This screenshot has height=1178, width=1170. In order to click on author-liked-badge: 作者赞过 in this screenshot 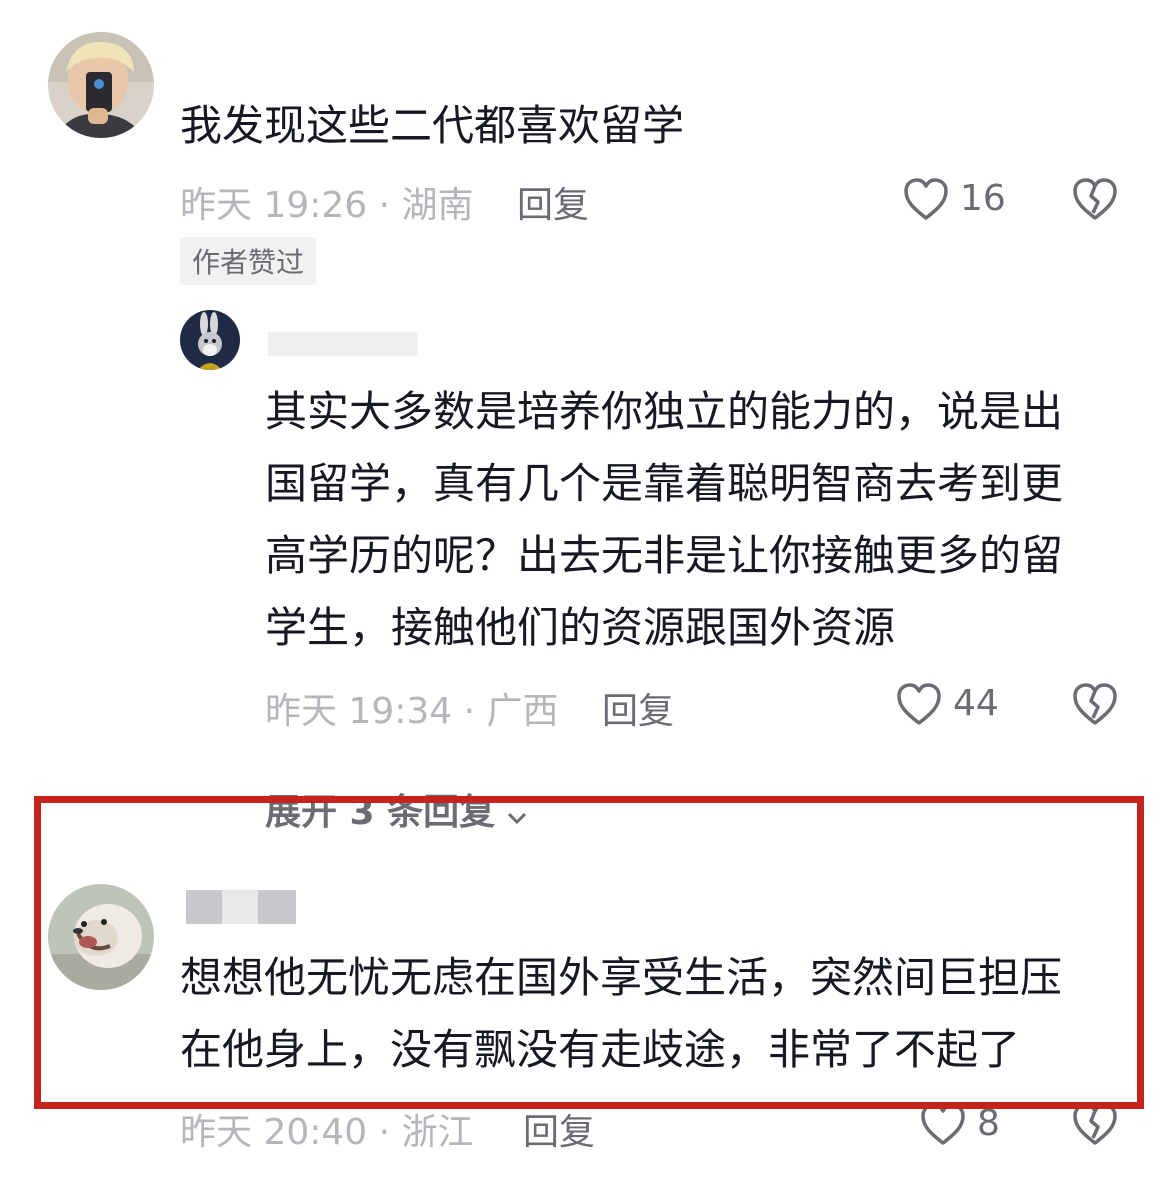, I will do `click(248, 261)`.